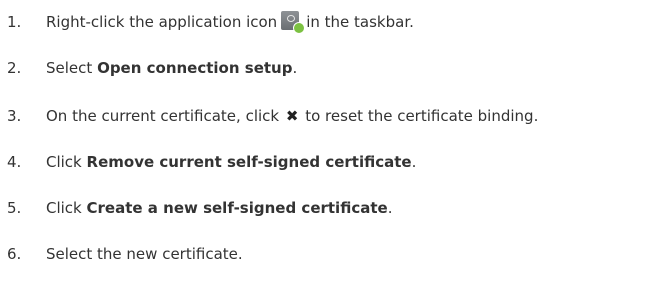 The width and height of the screenshot is (664, 286). Describe the element at coordinates (360, 22) in the screenshot. I see `step-text-end: in the taskbar.` at that location.